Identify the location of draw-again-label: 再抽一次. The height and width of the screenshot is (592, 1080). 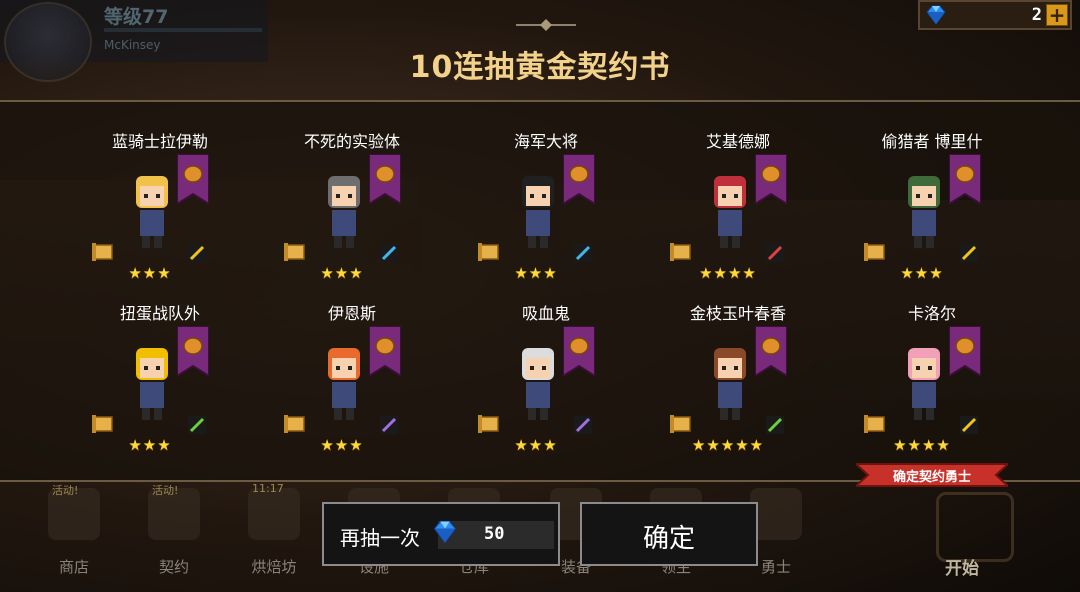
(380, 538).